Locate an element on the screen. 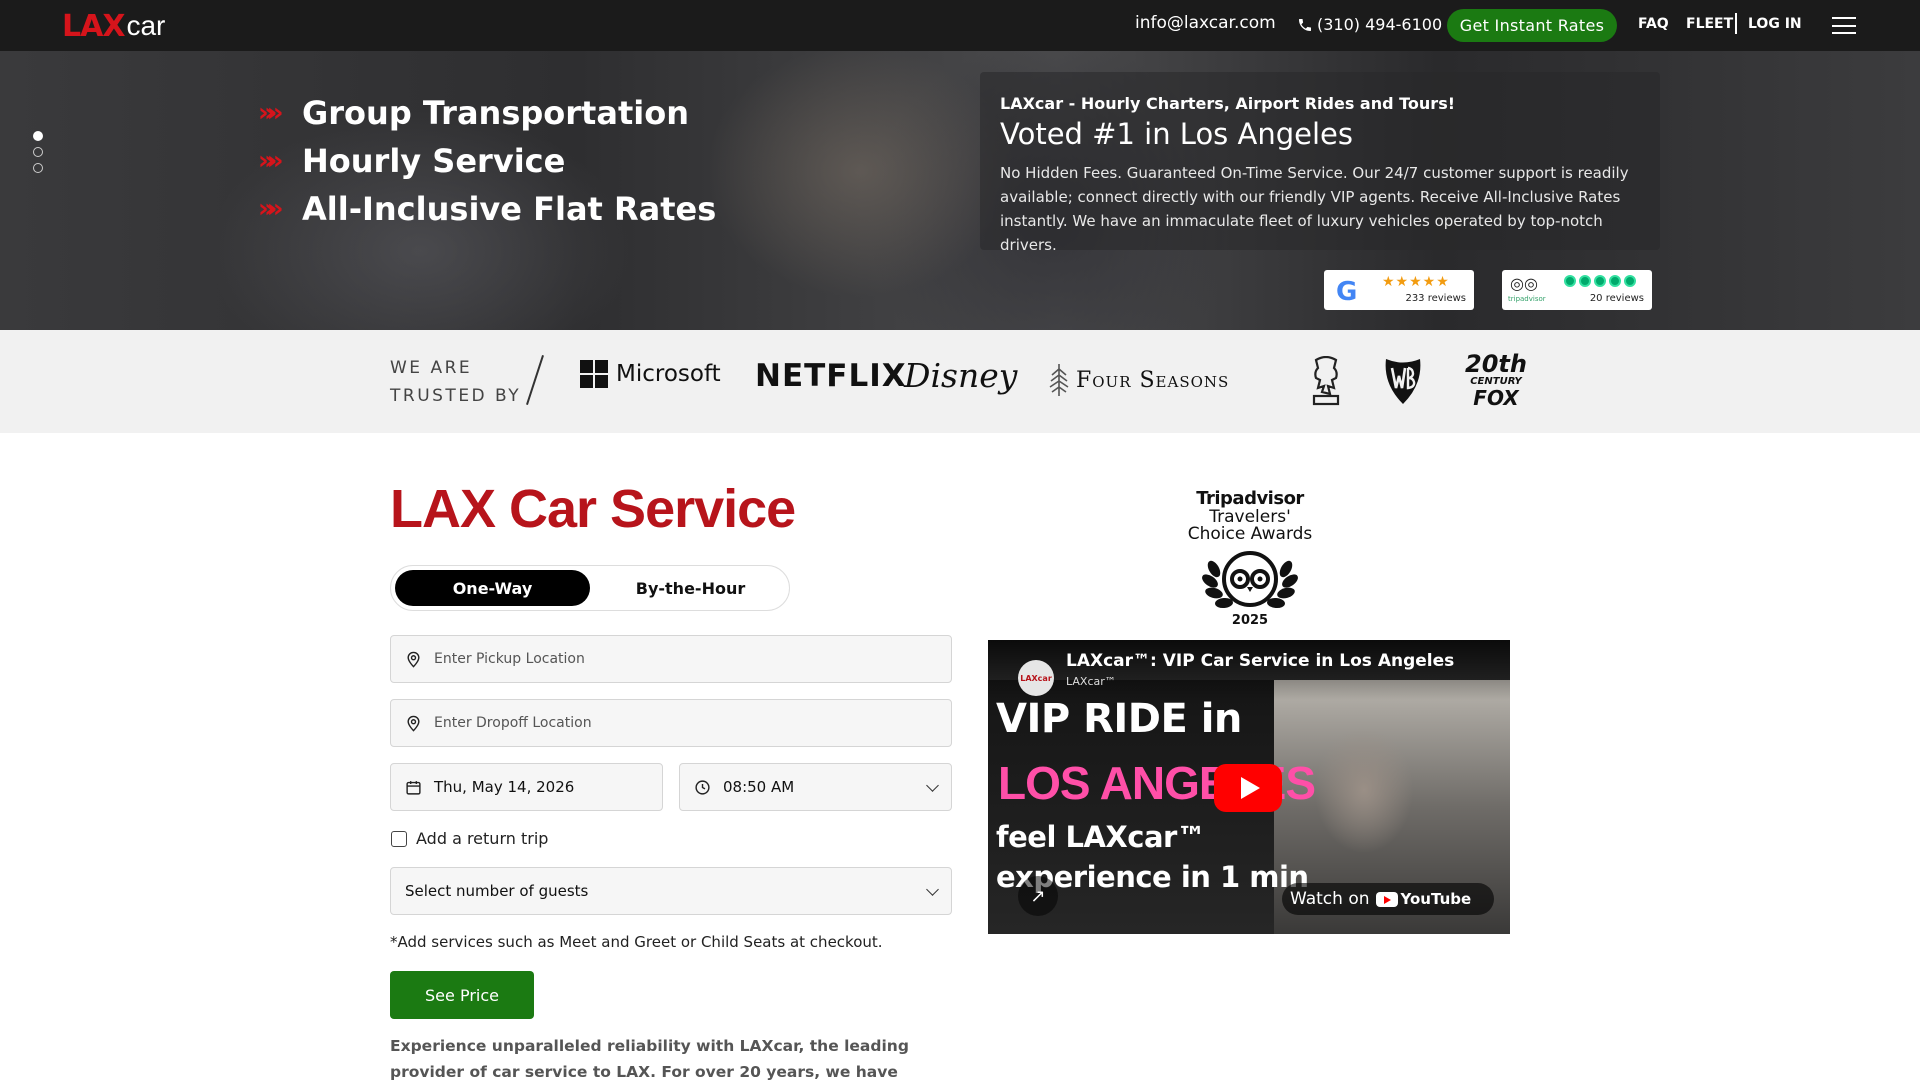 This screenshot has width=1920, height=1080. microsoft-grid-icon is located at coordinates (594, 374).